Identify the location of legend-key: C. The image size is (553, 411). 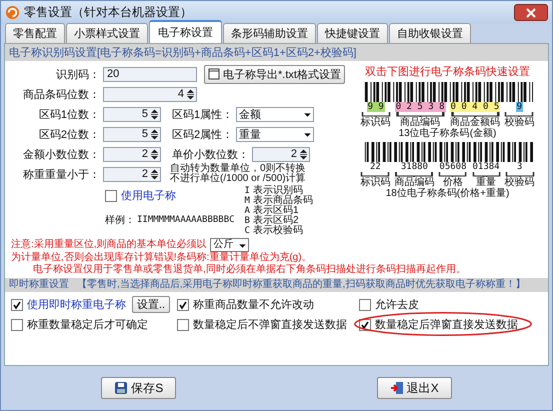
(247, 231).